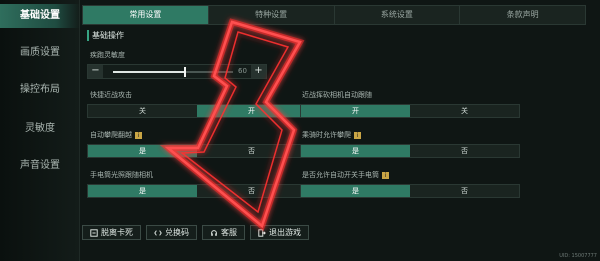 The width and height of the screenshot is (600, 261). Describe the element at coordinates (355, 191) in the screenshot. I see `flashlight-auto-yes: 是` at that location.